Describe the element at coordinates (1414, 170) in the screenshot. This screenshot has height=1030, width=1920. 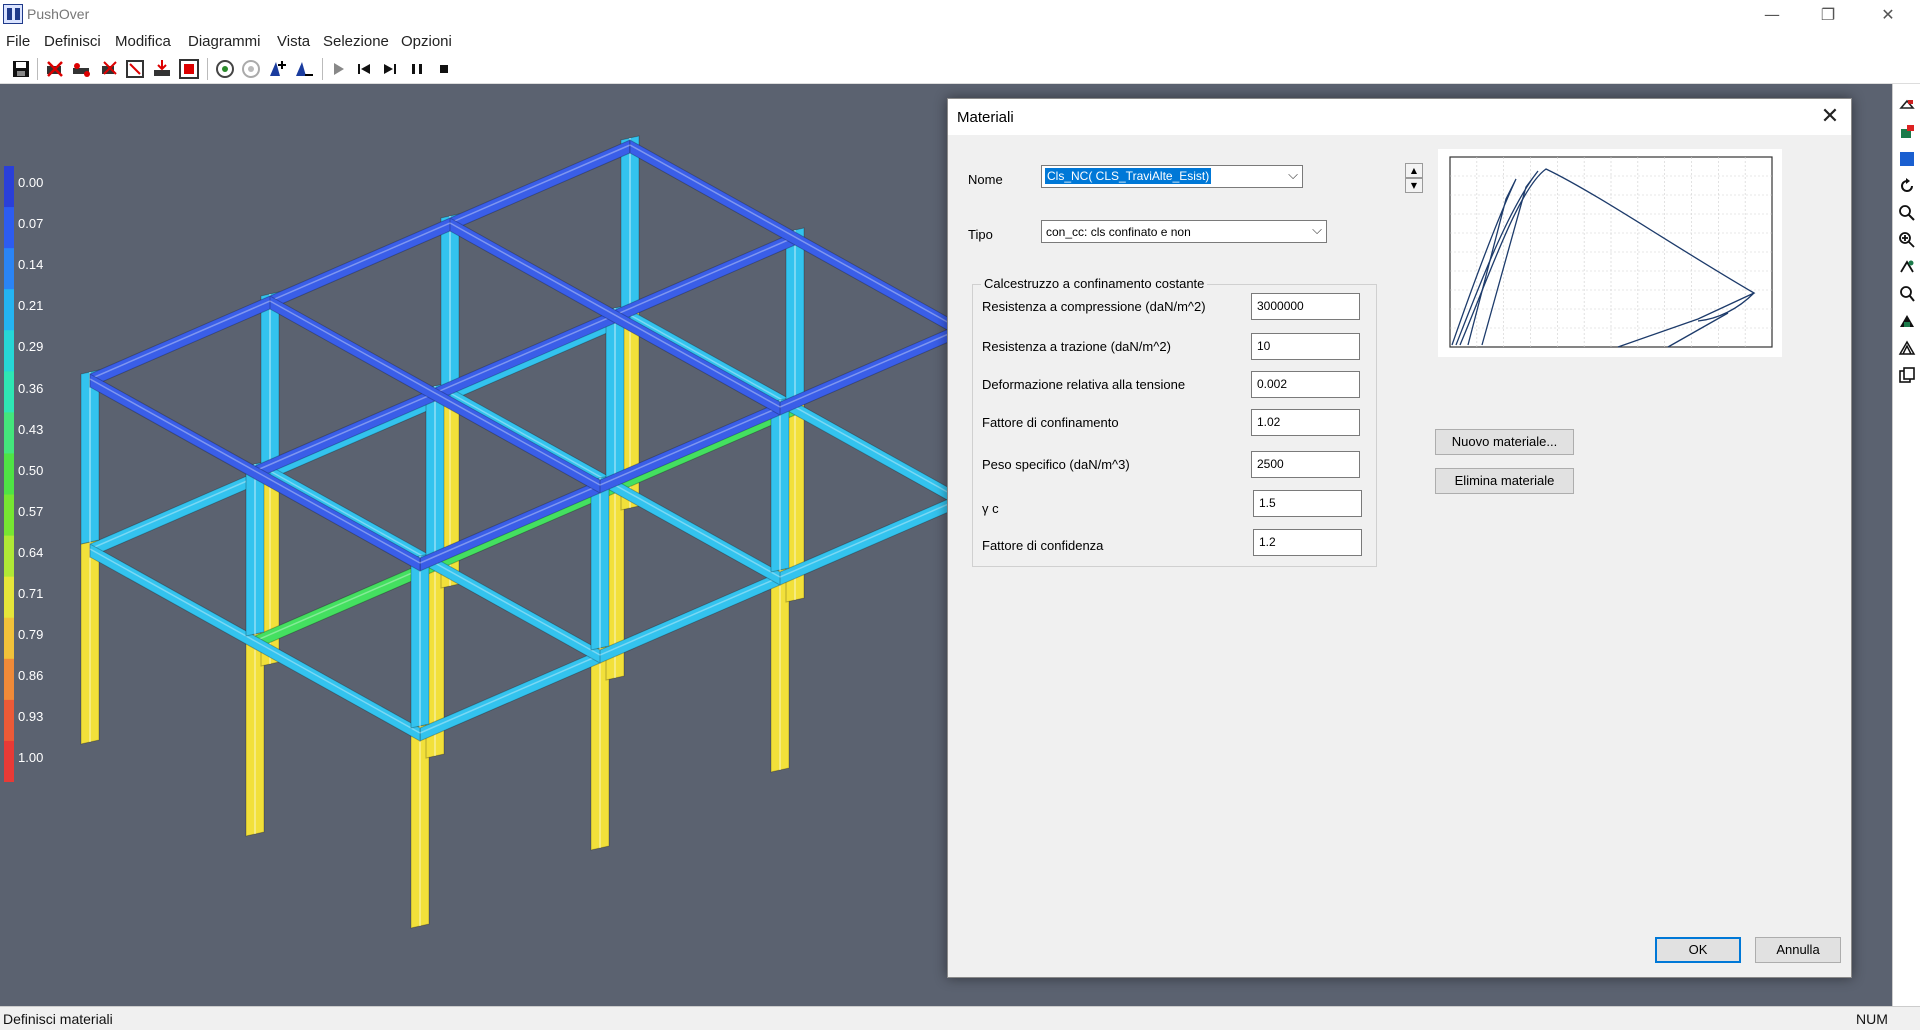
I see `spin-up-button: ▲` at that location.